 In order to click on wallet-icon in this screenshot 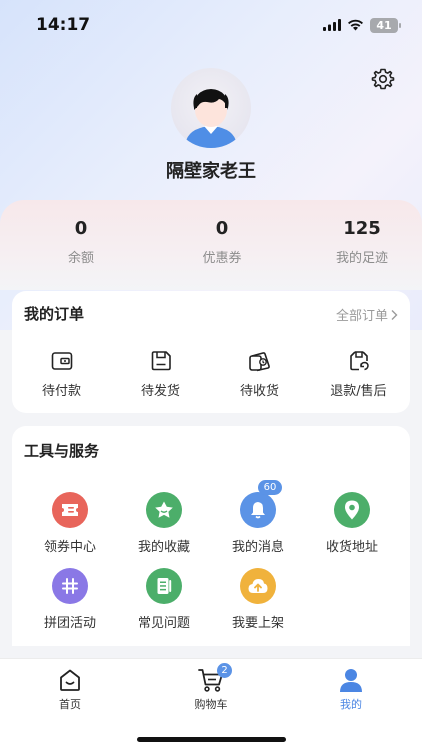, I will do `click(61, 361)`.